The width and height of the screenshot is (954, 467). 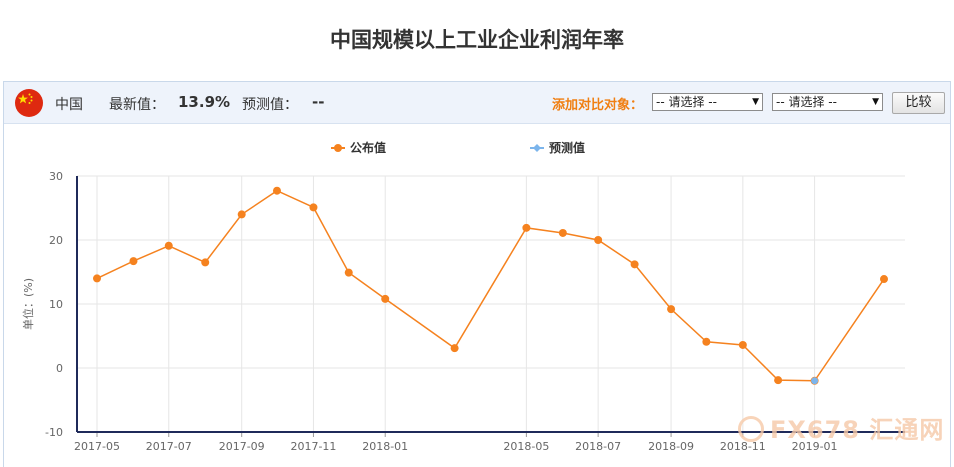 I want to click on x-tick-label: 2018-07, so click(x=598, y=446).